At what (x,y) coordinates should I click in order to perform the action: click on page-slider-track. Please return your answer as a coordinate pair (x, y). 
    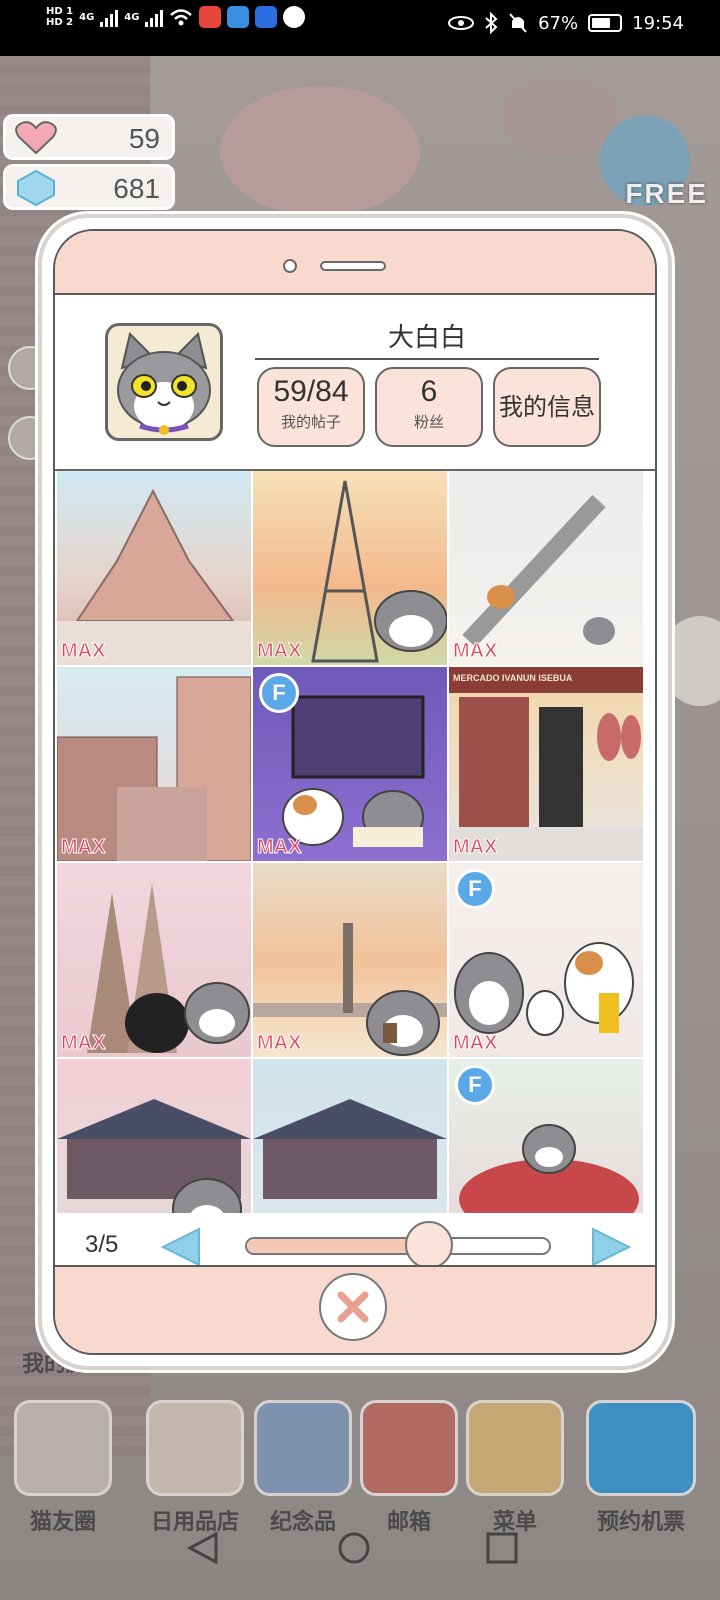
    Looking at the image, I should click on (398, 1246).